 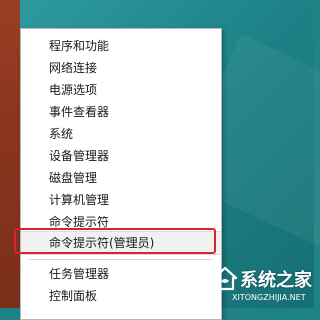 I want to click on menu-item-label: 电源选项, so click(x=73, y=90).